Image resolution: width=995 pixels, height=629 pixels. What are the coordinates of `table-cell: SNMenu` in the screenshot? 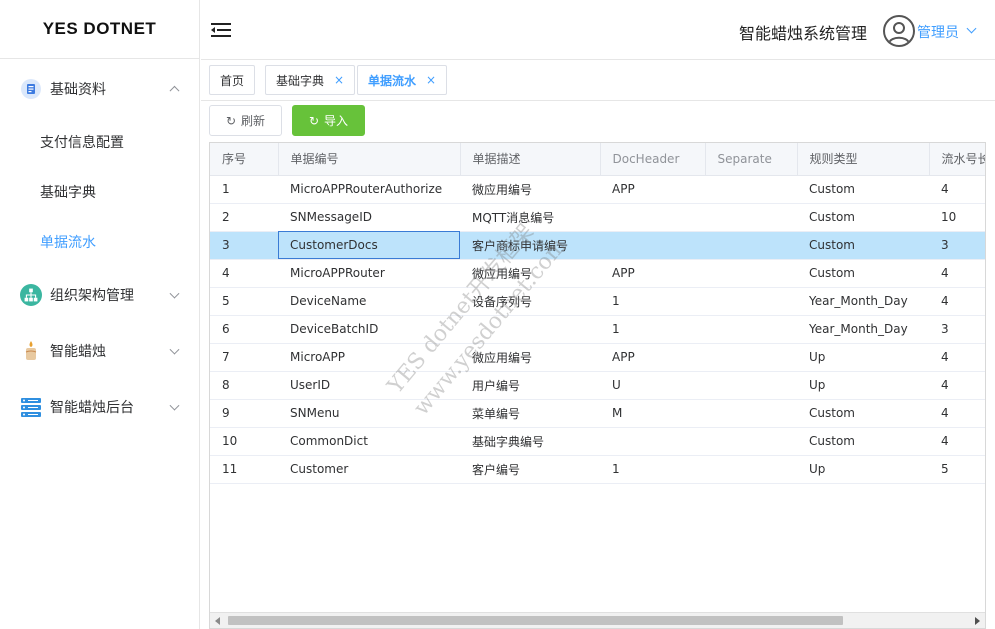 It's located at (369, 413).